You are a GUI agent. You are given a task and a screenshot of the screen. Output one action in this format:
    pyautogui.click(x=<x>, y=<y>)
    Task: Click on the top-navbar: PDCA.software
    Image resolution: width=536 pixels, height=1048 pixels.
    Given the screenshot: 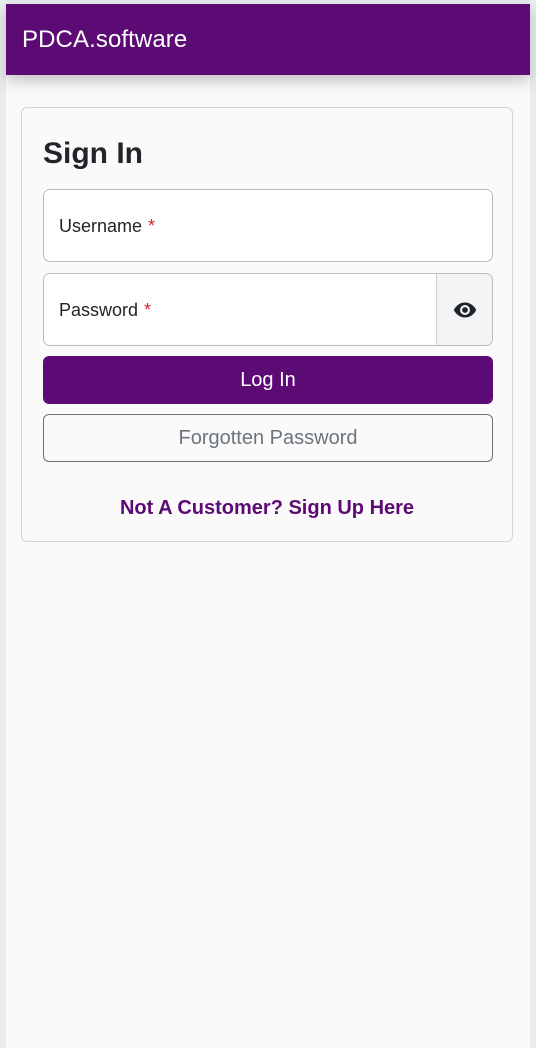 What is the action you would take?
    pyautogui.click(x=268, y=39)
    